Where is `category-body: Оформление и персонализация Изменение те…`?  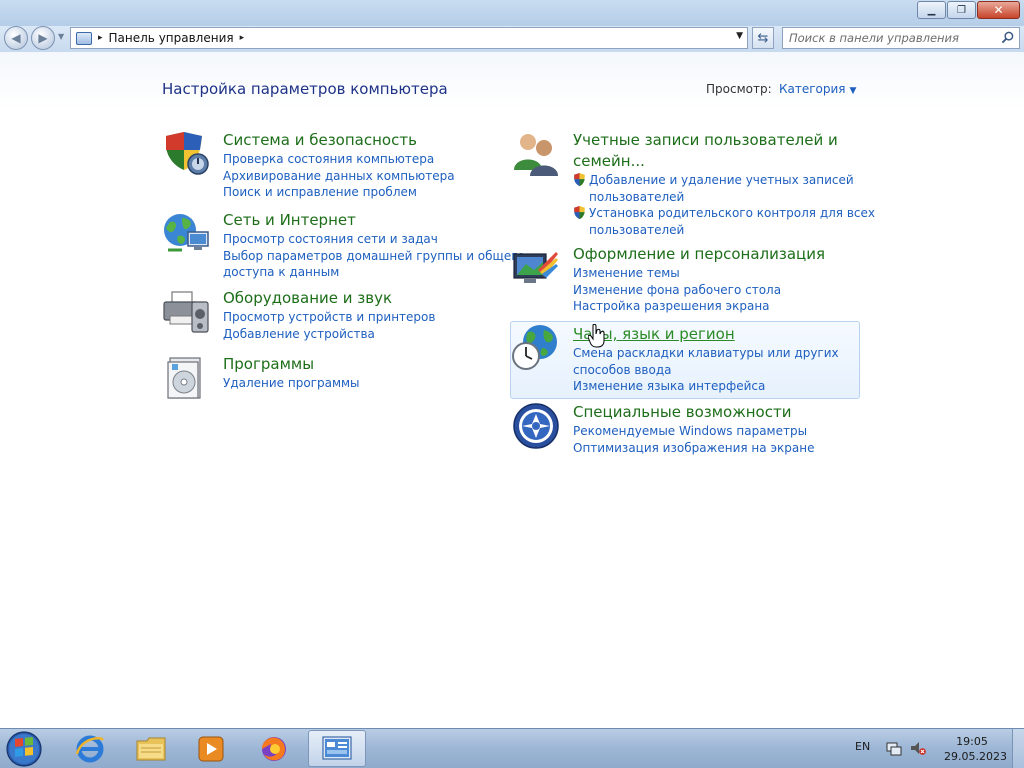 category-body: Оформление и персонализация Изменение те… is located at coordinates (699, 279).